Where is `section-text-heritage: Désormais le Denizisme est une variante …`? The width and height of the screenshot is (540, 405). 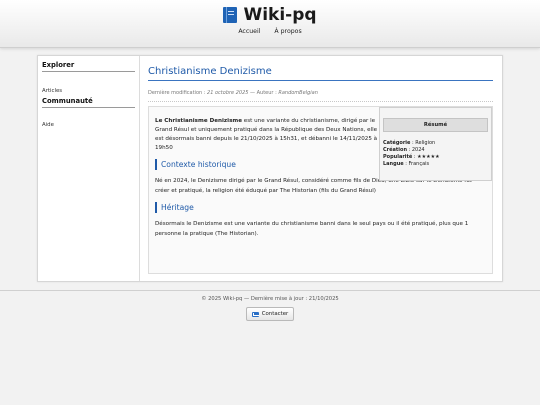
section-text-heritage: Désormais le Denizisme est une variante … is located at coordinates (312, 229).